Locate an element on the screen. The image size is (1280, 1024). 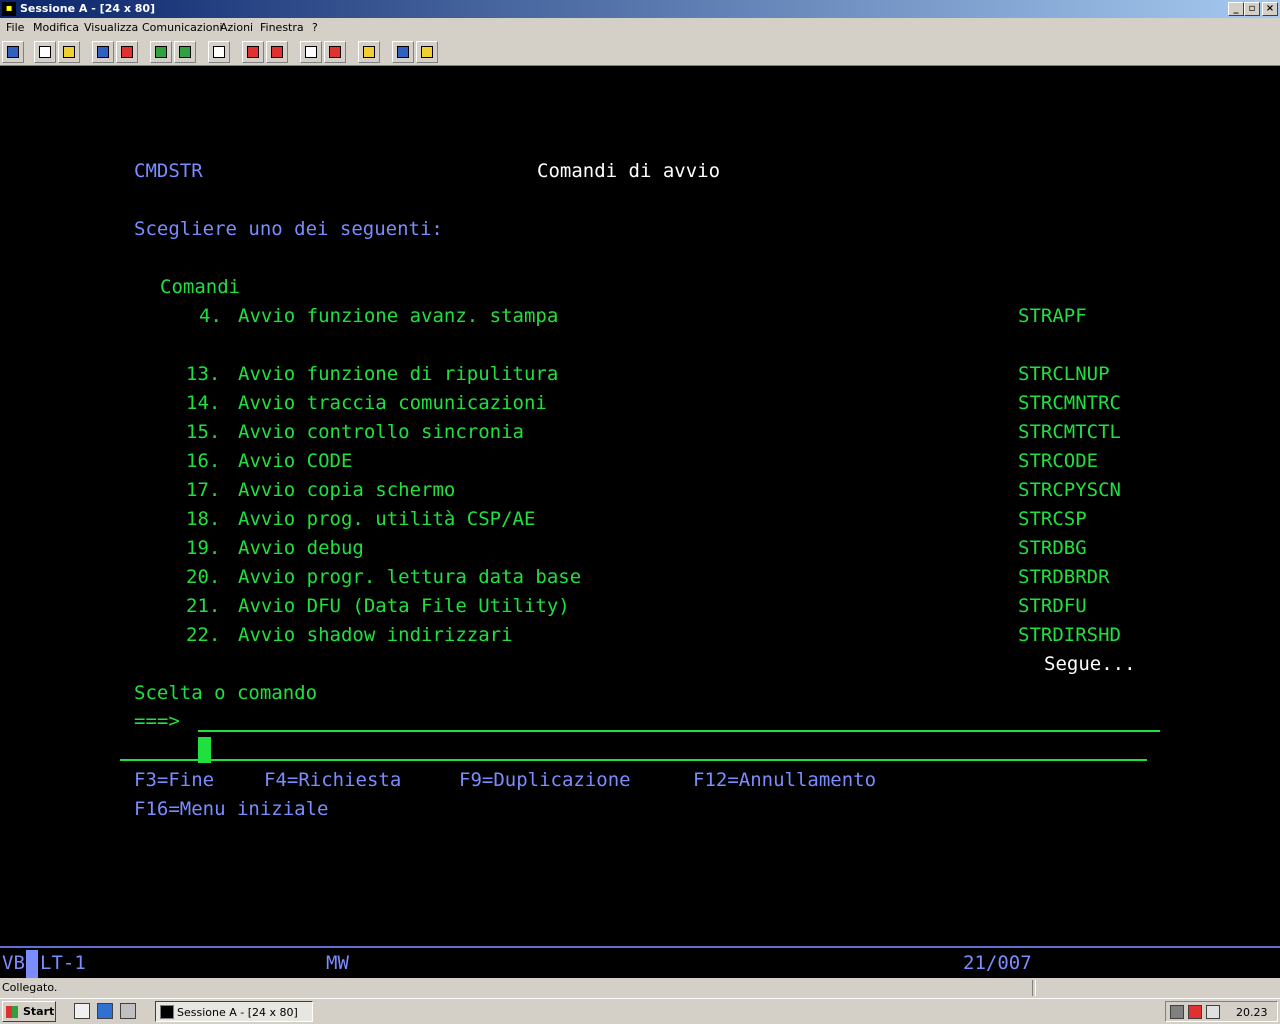
option-description: Avvio CODE is located at coordinates (295, 461).